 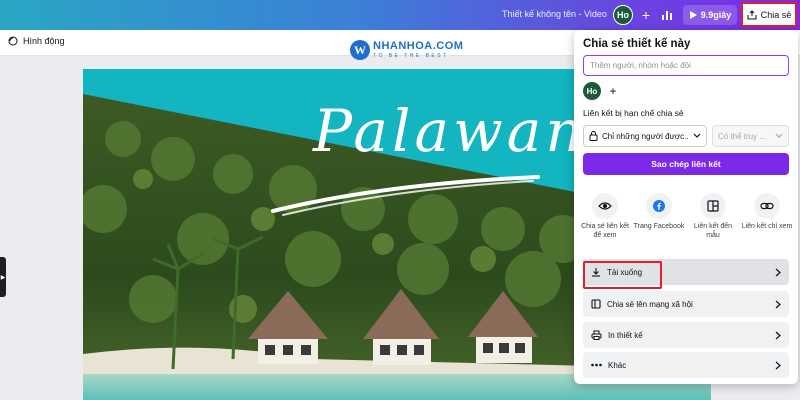 I want to click on document-title: Thiết kế không tên - Video, so click(x=554, y=14).